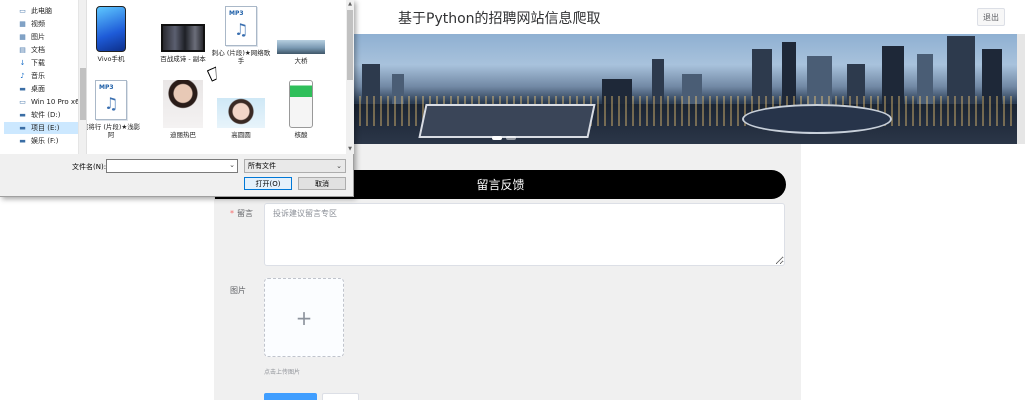 The height and width of the screenshot is (400, 1025). What do you see at coordinates (45, 128) in the screenshot?
I see `nav-item-label: 项目 (E:)` at bounding box center [45, 128].